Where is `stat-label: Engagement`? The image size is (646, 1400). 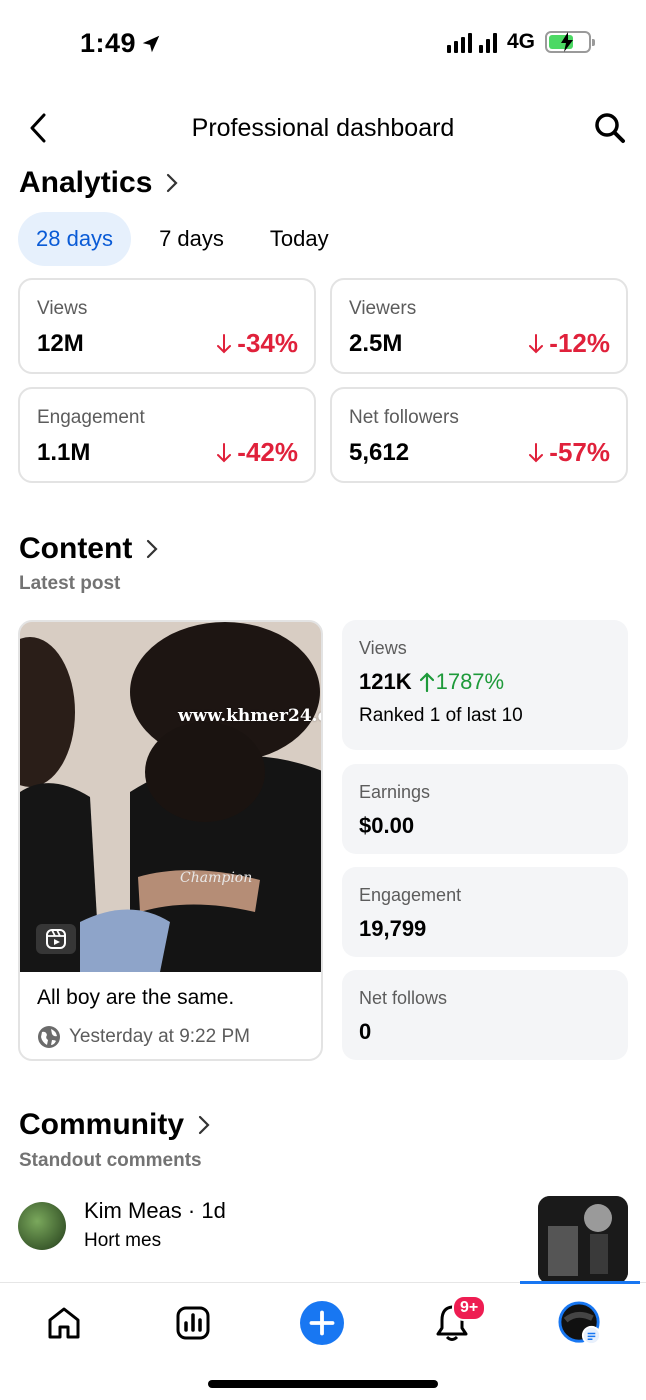 stat-label: Engagement is located at coordinates (410, 895).